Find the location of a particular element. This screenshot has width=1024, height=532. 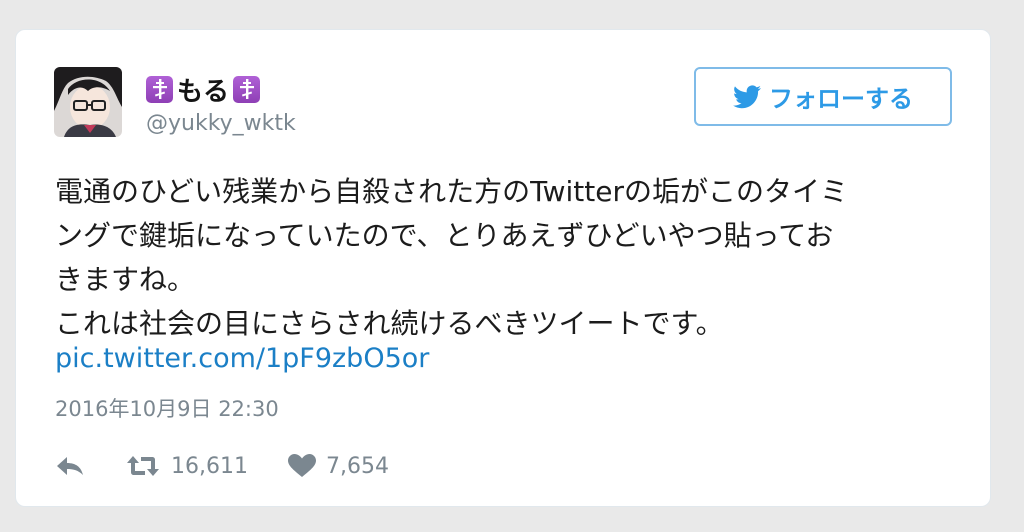

retweet-button: 16,611 is located at coordinates (186, 466).